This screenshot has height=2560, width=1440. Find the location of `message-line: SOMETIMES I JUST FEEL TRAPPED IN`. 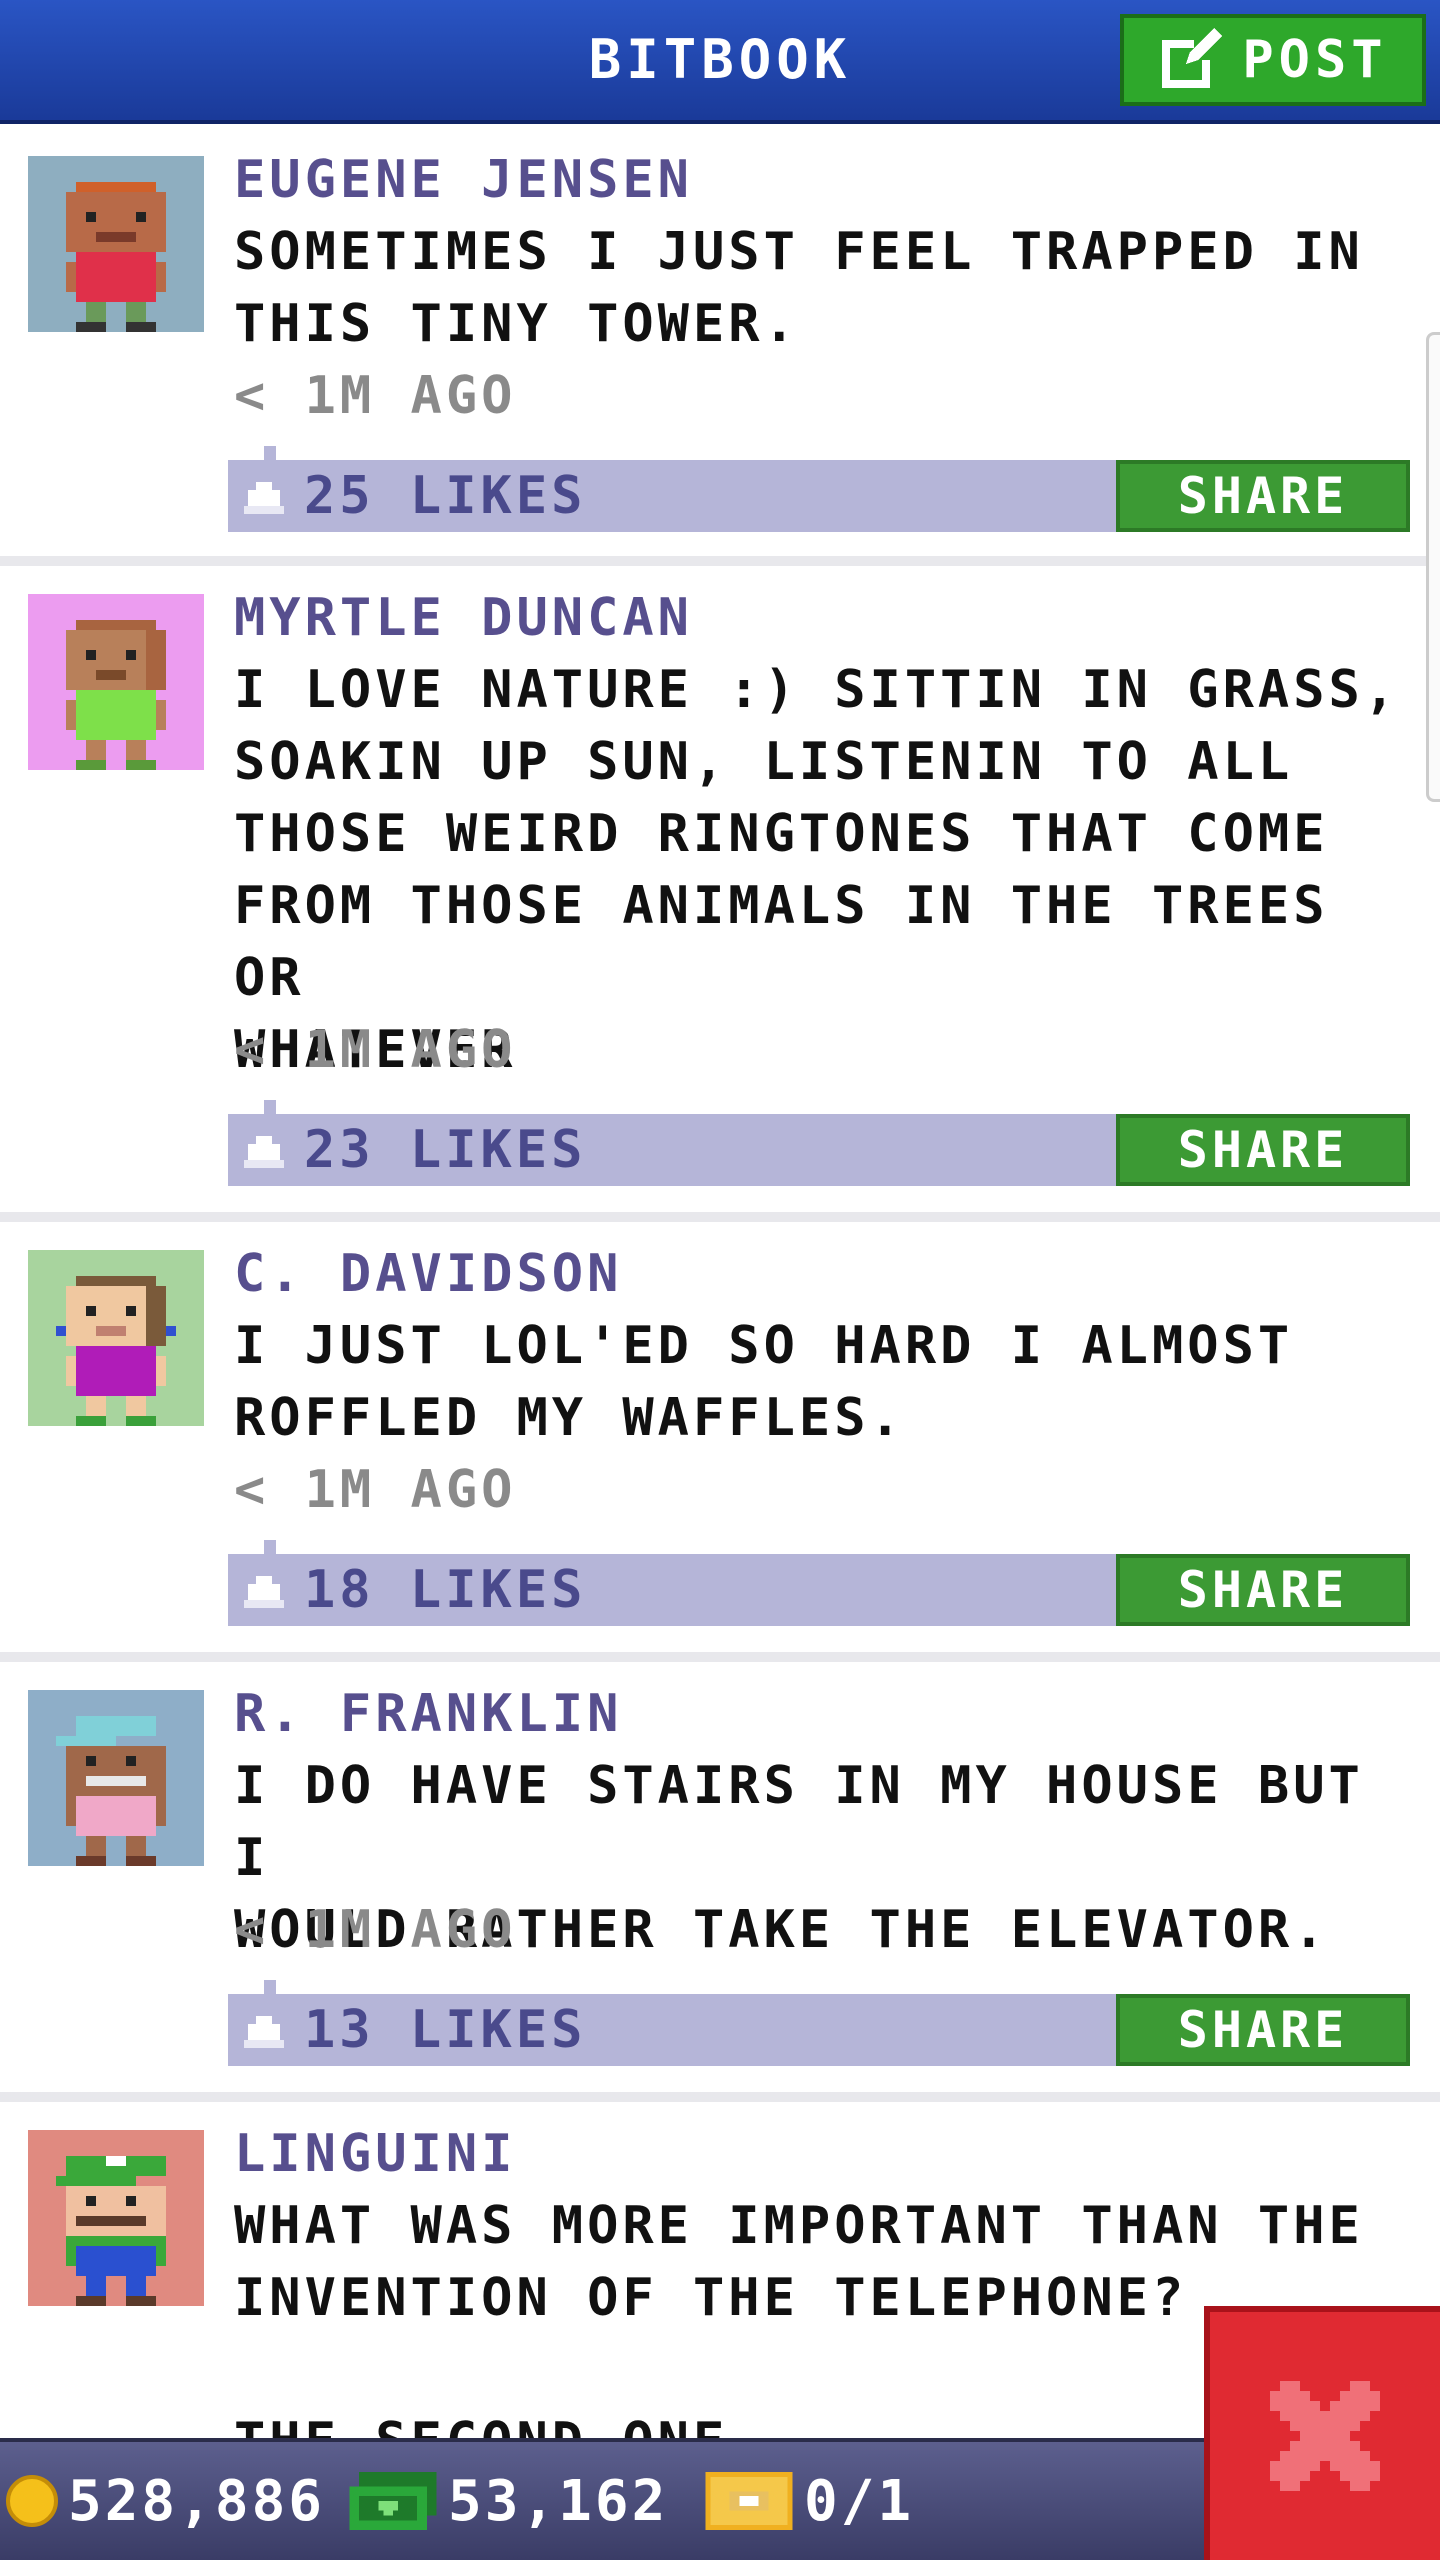

message-line: SOMETIMES I JUST FEEL TRAPPED IN is located at coordinates (799, 252).